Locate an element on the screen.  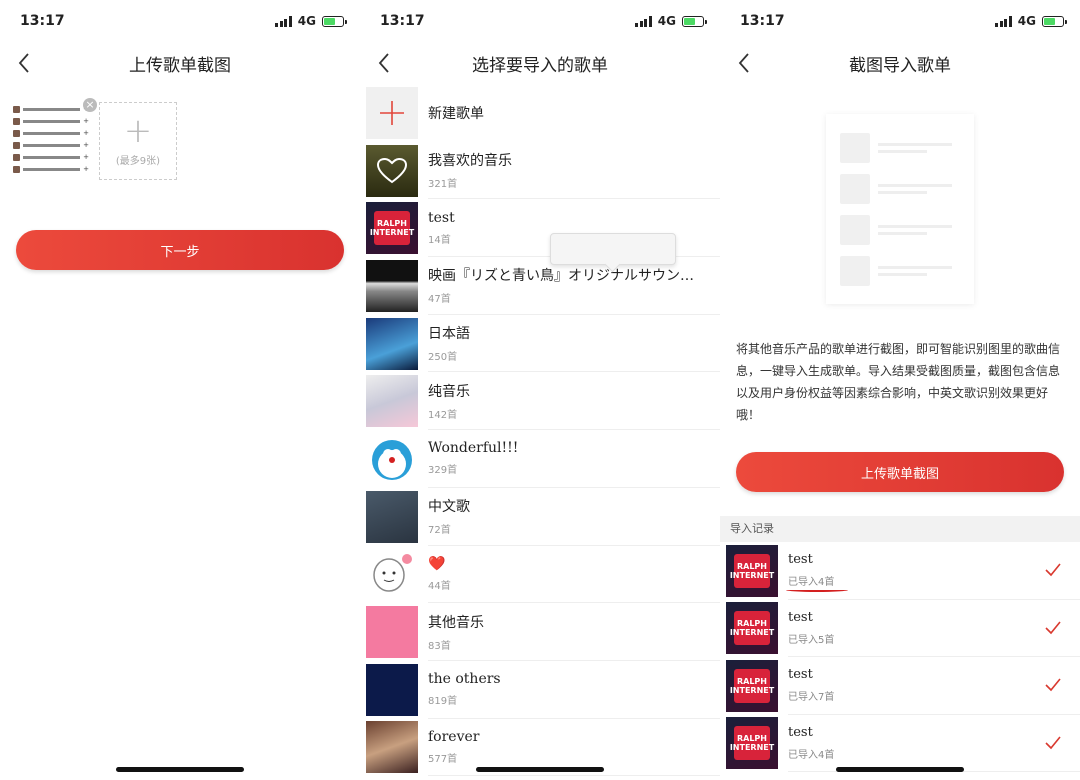
playlist-item: 其他音乐 83首 is located at coordinates (543, 632).